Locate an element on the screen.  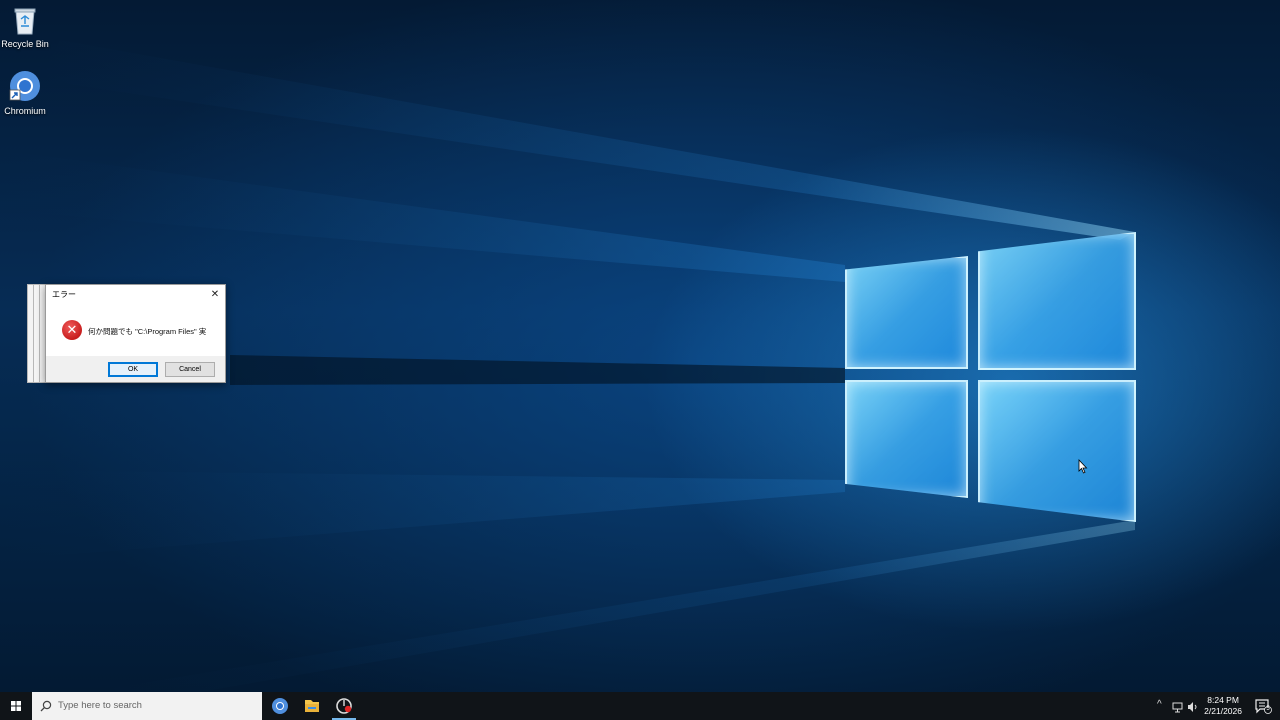
notification-count: 5 is located at coordinates (1268, 709).